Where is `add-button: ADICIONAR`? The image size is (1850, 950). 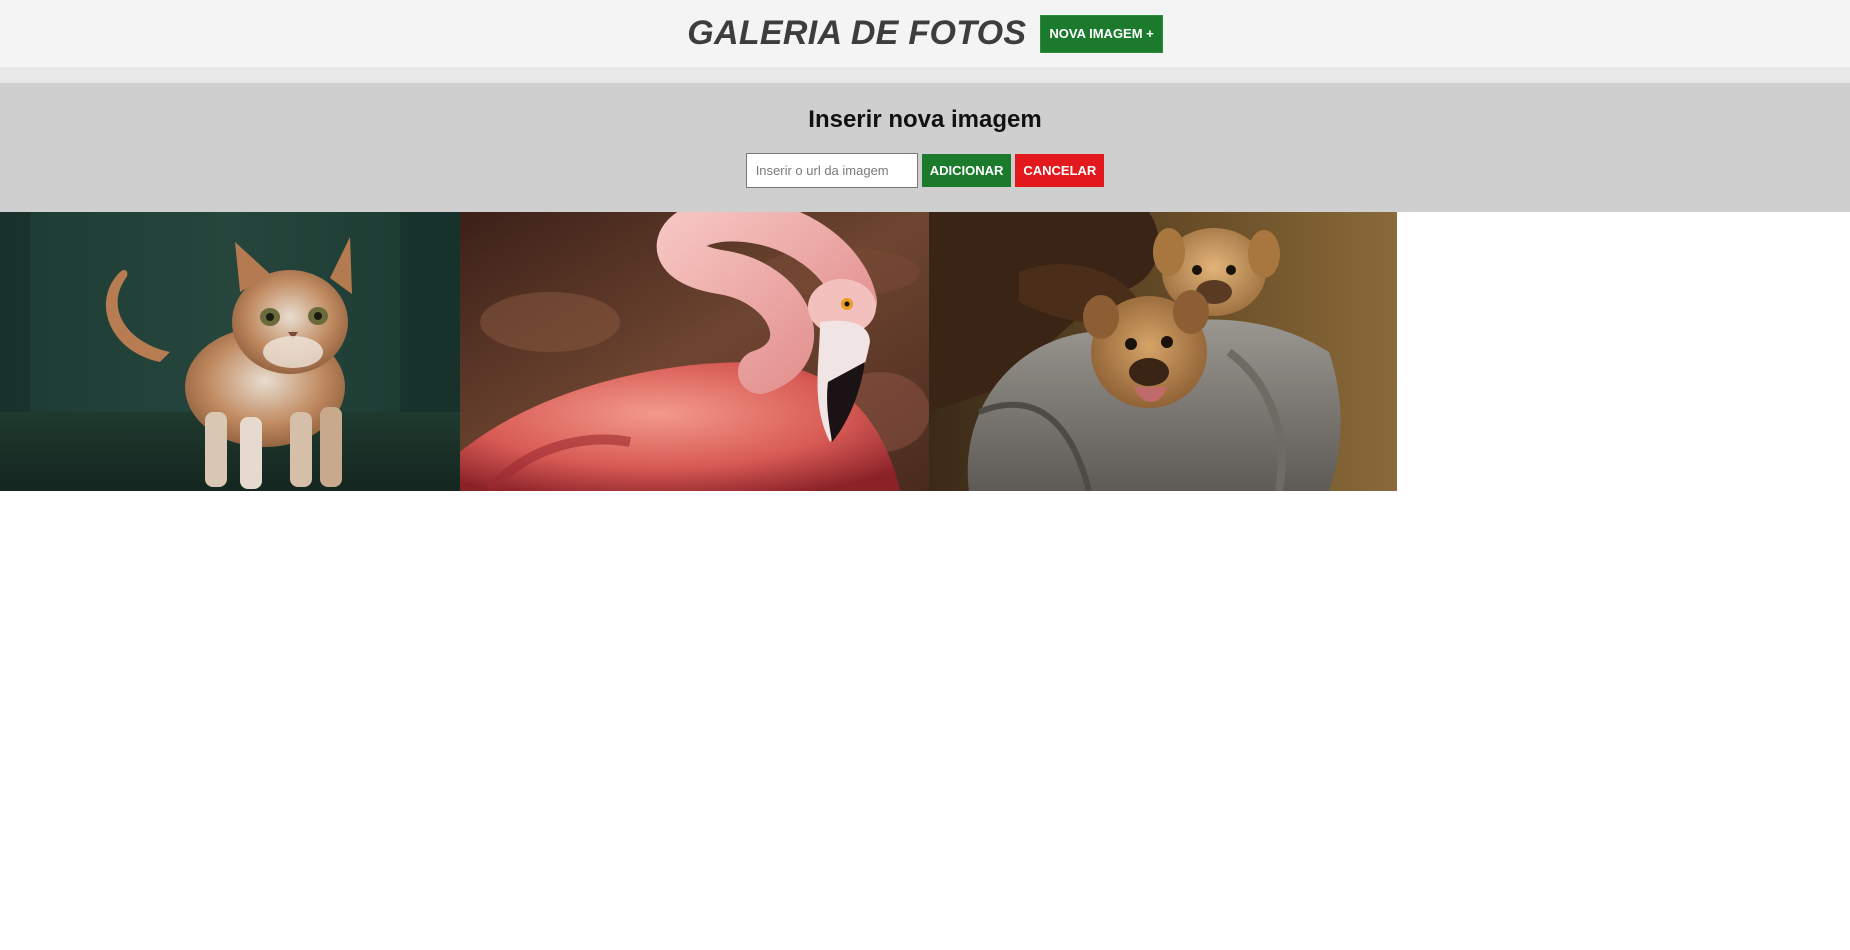 add-button: ADICIONAR is located at coordinates (966, 170).